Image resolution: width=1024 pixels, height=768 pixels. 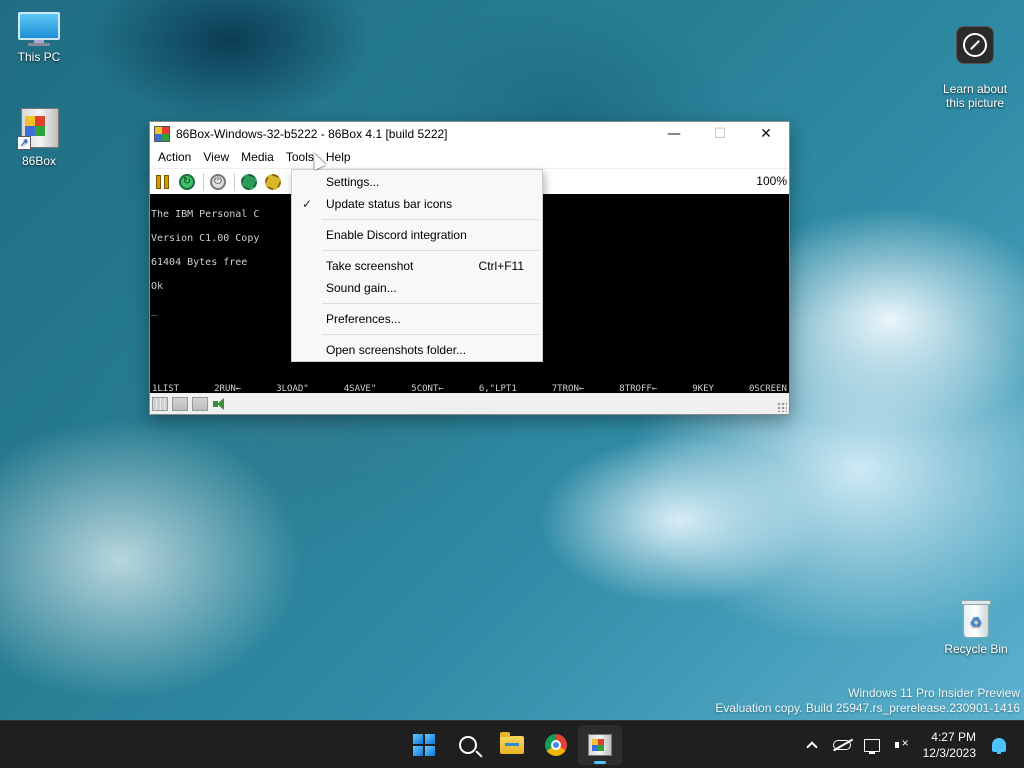 What do you see at coordinates (257, 157) in the screenshot?
I see `menu-media: Media` at bounding box center [257, 157].